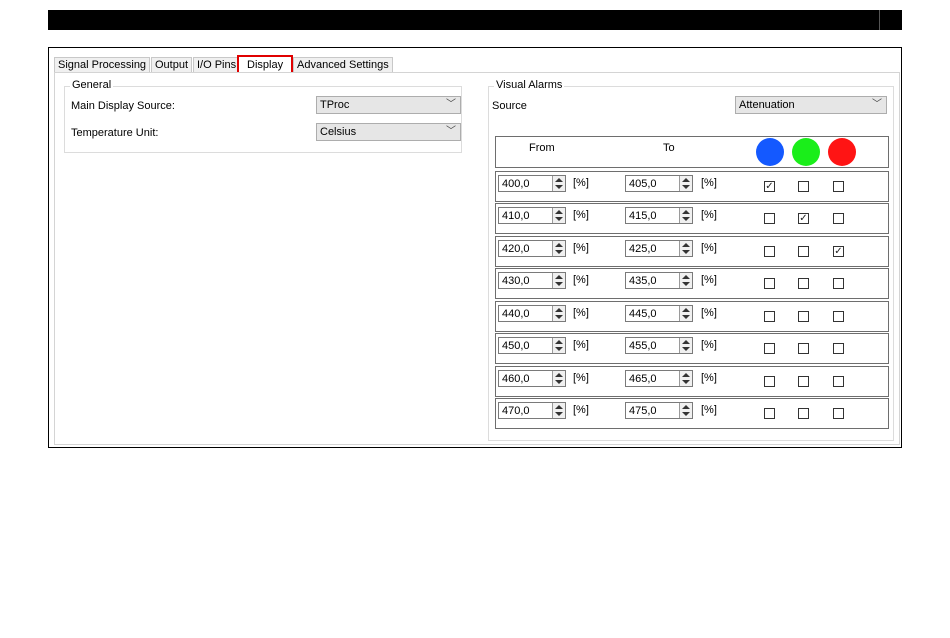  I want to click on alarm-source-select: Attenuation ﹀, so click(811, 105).